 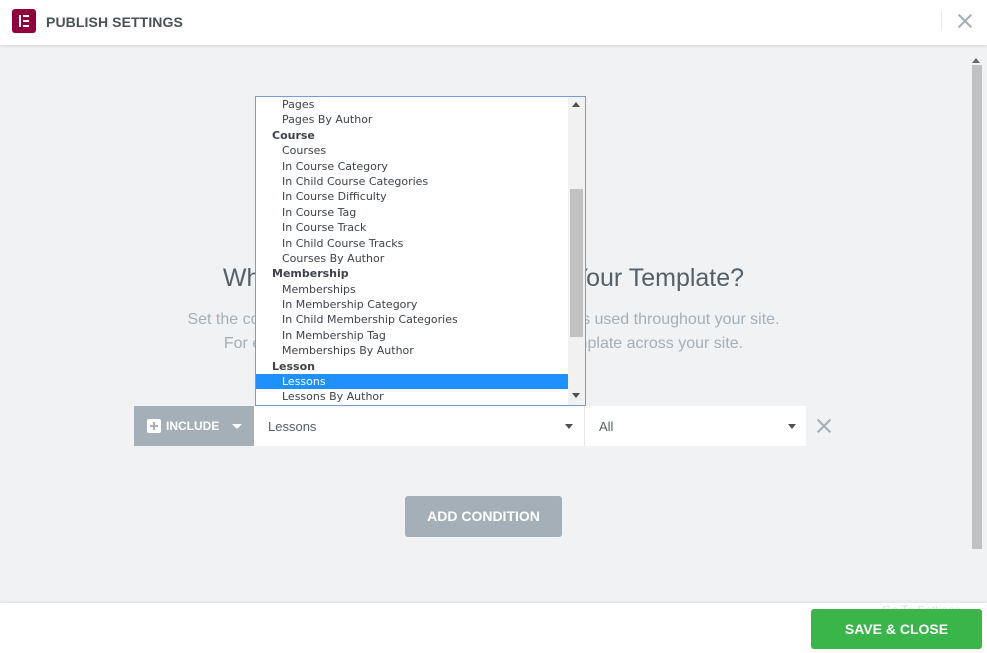 What do you see at coordinates (412, 150) in the screenshot?
I see `dropdown-option: Courses` at bounding box center [412, 150].